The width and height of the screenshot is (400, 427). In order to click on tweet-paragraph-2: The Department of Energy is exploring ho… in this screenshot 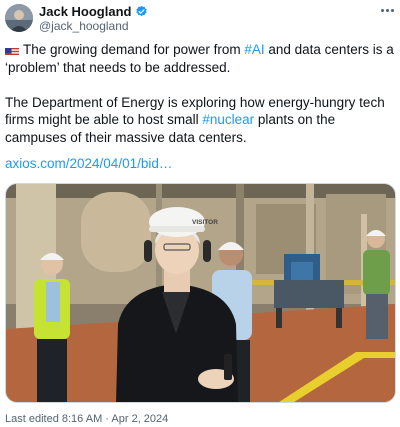, I will do `click(200, 120)`.